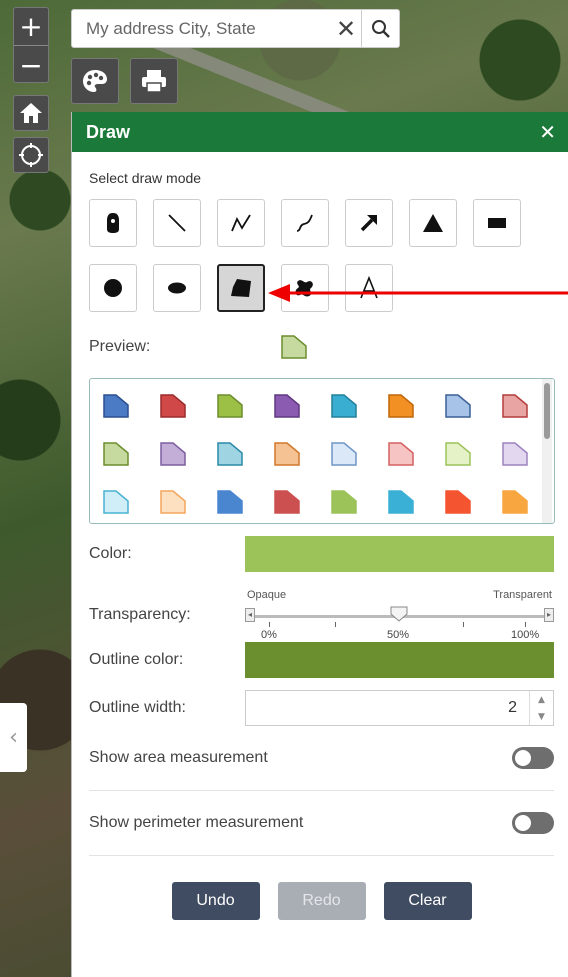 This screenshot has height=977, width=568. What do you see at coordinates (120, 346) in the screenshot?
I see `preview-label: Preview:` at bounding box center [120, 346].